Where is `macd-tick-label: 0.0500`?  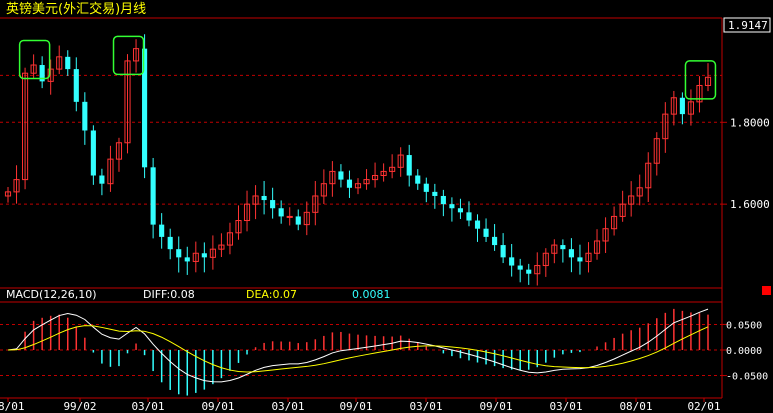 macd-tick-label: 0.0500 is located at coordinates (744, 325).